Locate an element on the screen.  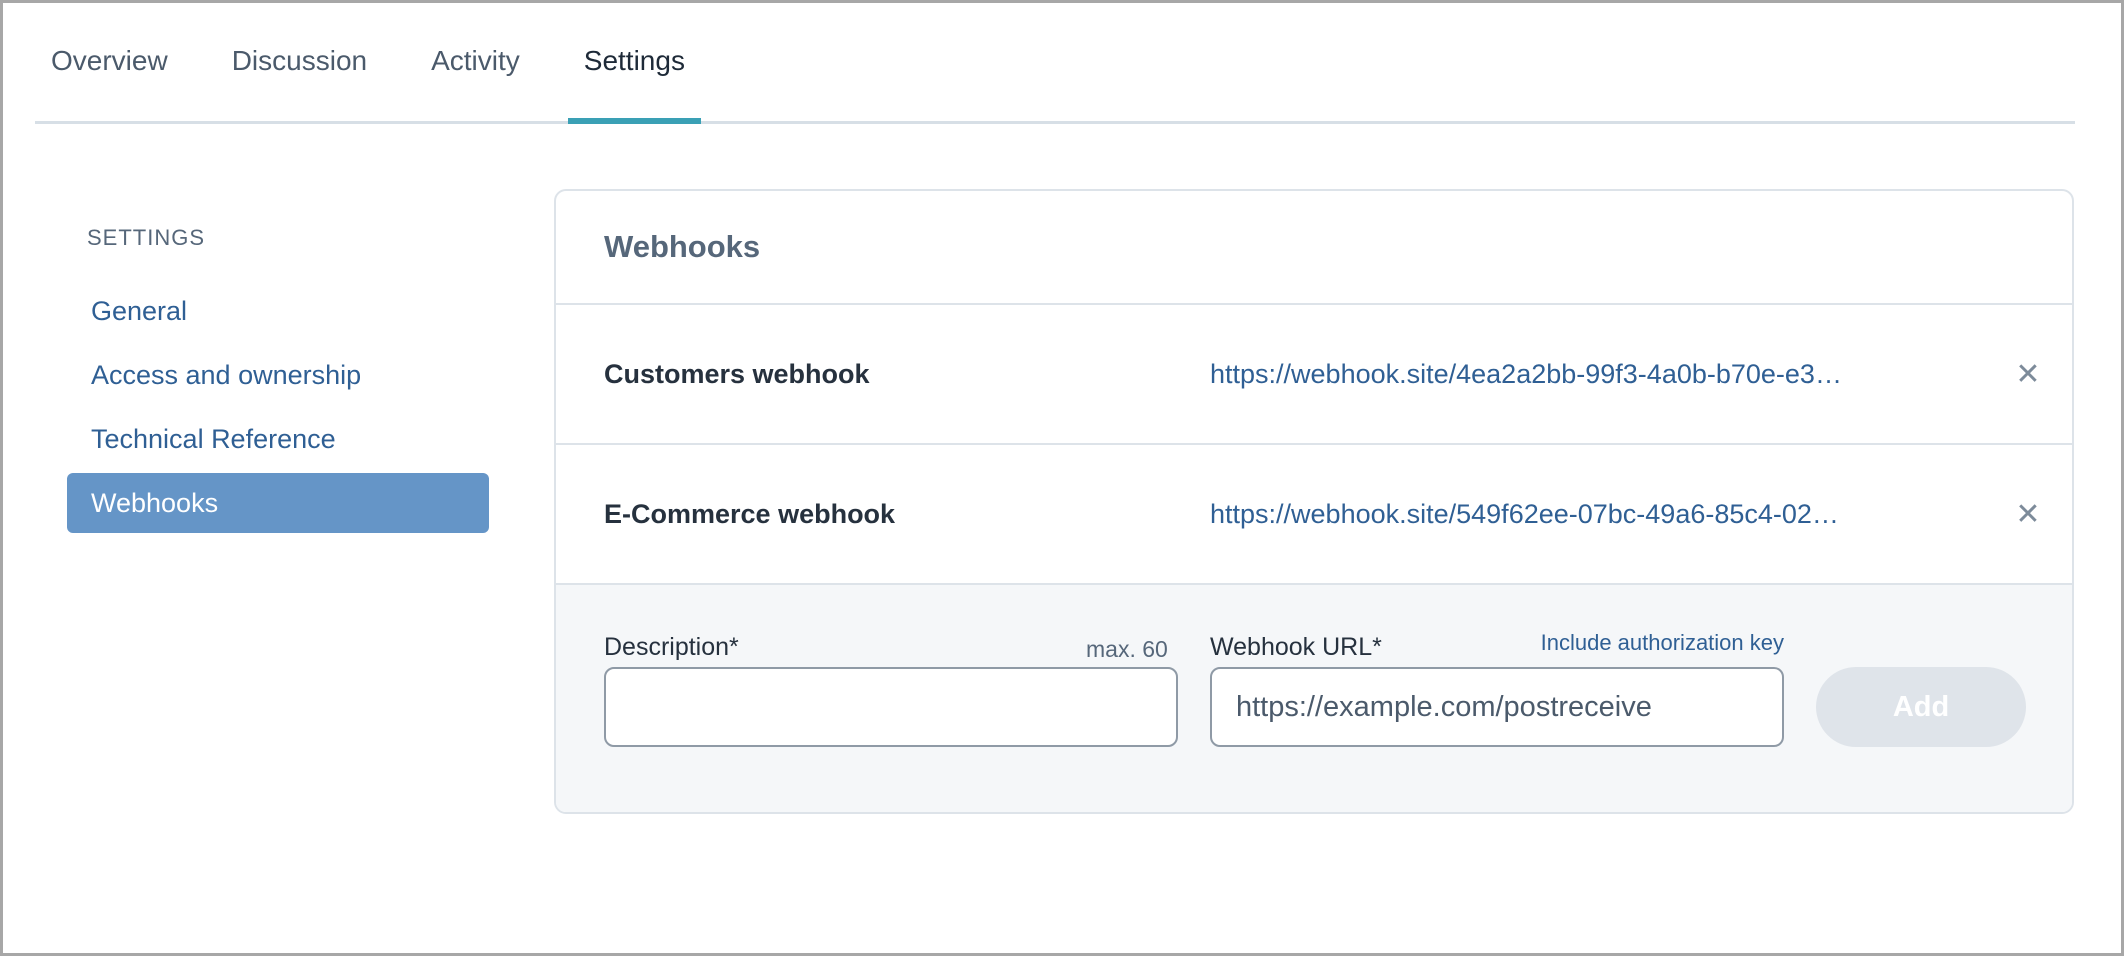
description-label: Description* is located at coordinates (671, 647).